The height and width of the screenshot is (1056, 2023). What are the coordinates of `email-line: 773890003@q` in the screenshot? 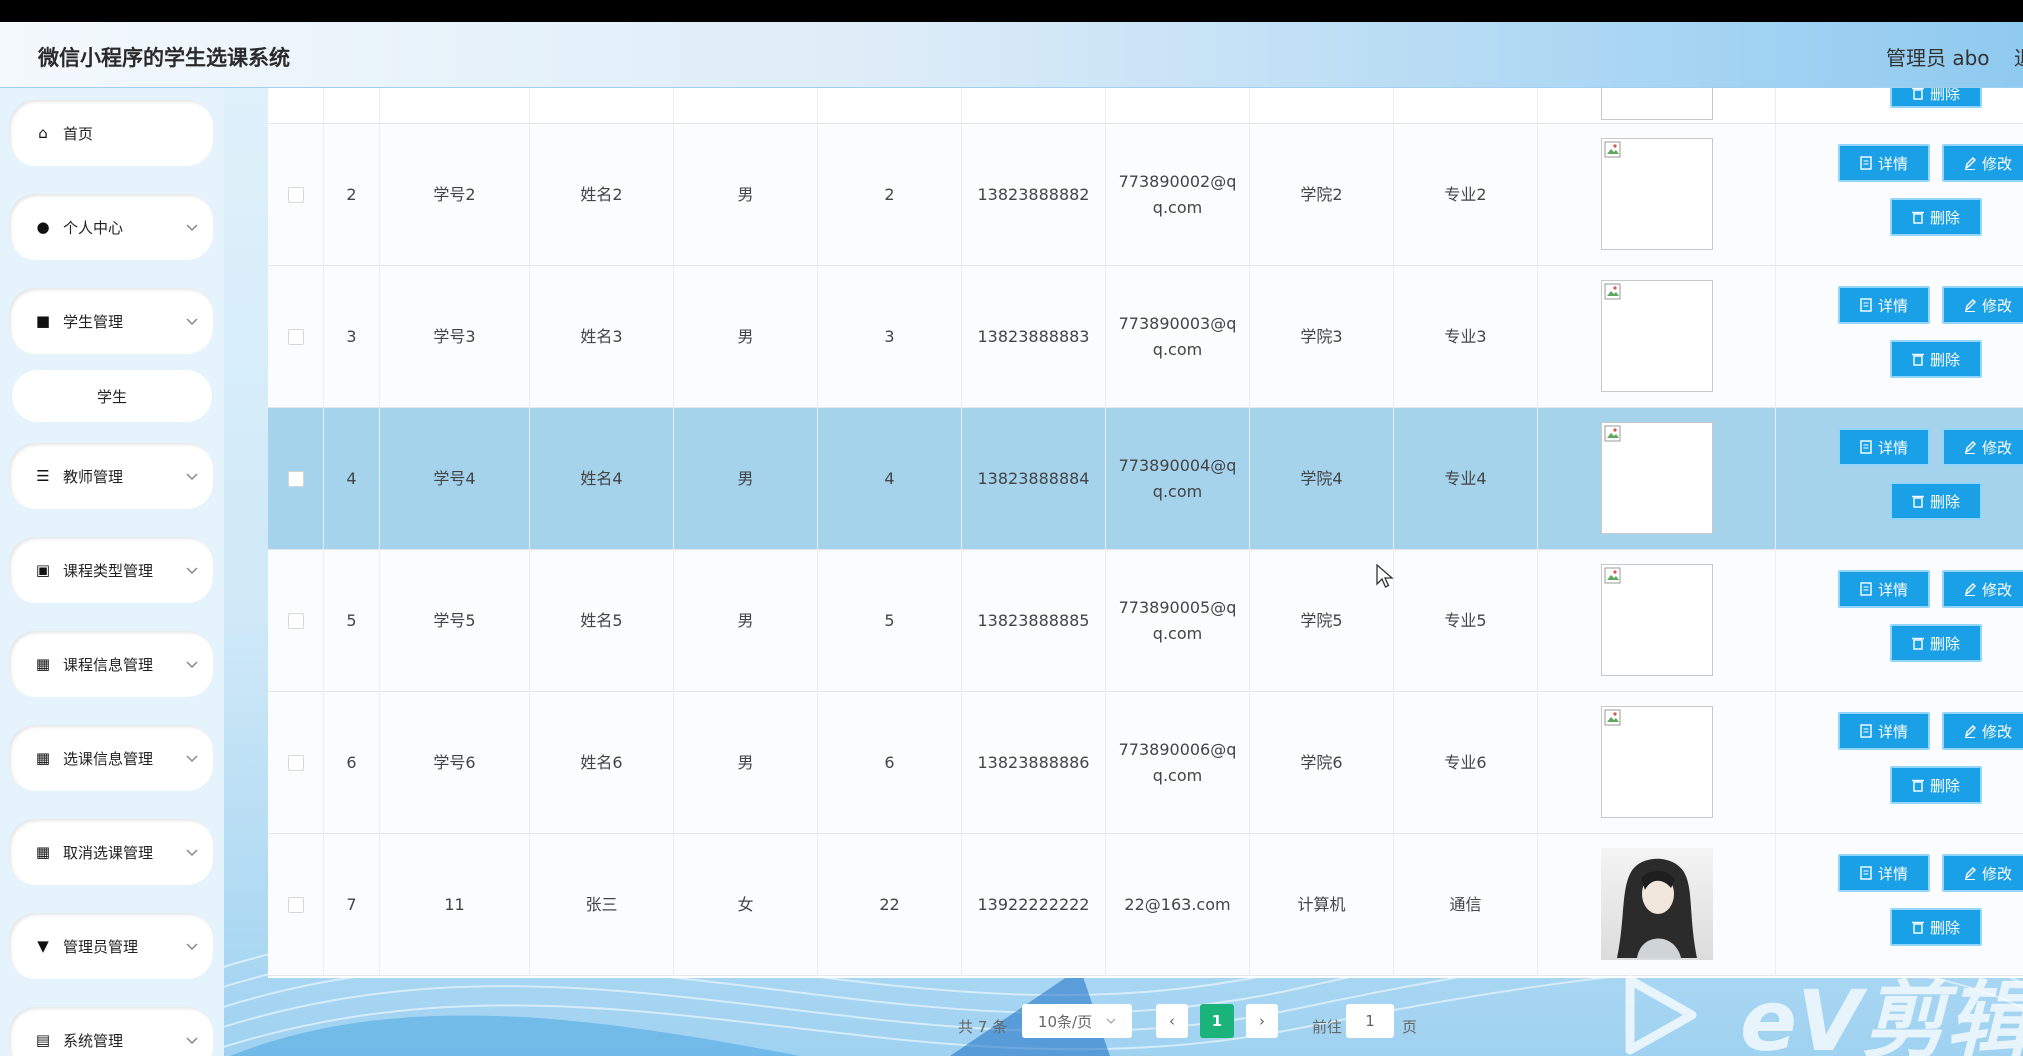 It's located at (1177, 323).